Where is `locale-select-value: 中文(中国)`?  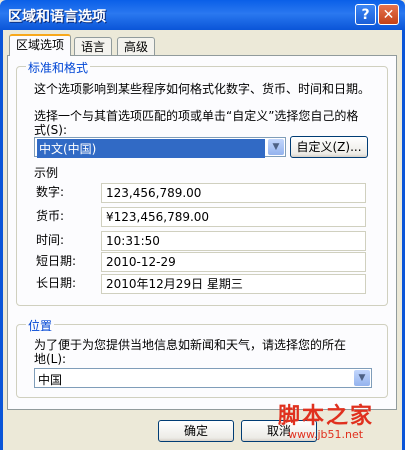
locale-select-value: 中文(中国) is located at coordinates (151, 148).